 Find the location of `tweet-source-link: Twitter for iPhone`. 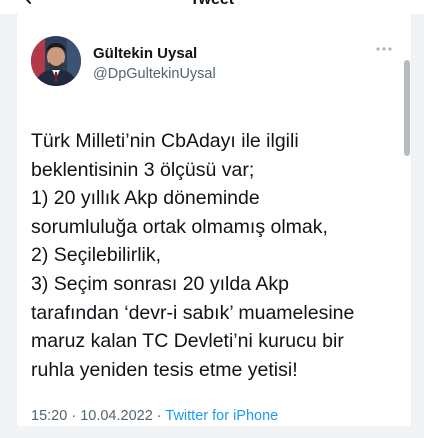

tweet-source-link: Twitter for iPhone is located at coordinates (221, 416).